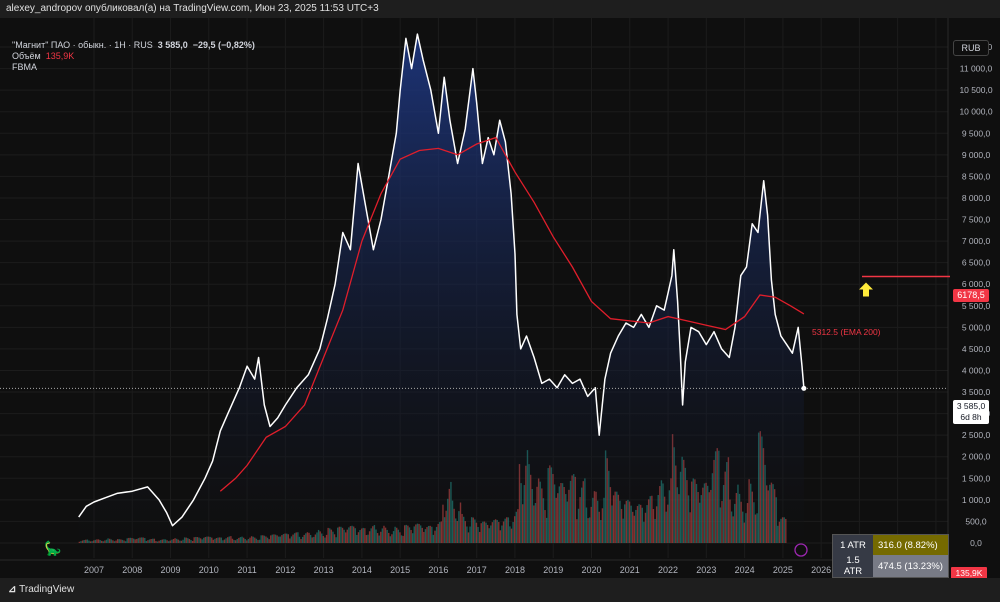 This screenshot has height=602, width=1000. Describe the element at coordinates (60, 56) in the screenshot. I see `volume-value: 135,9K` at that location.